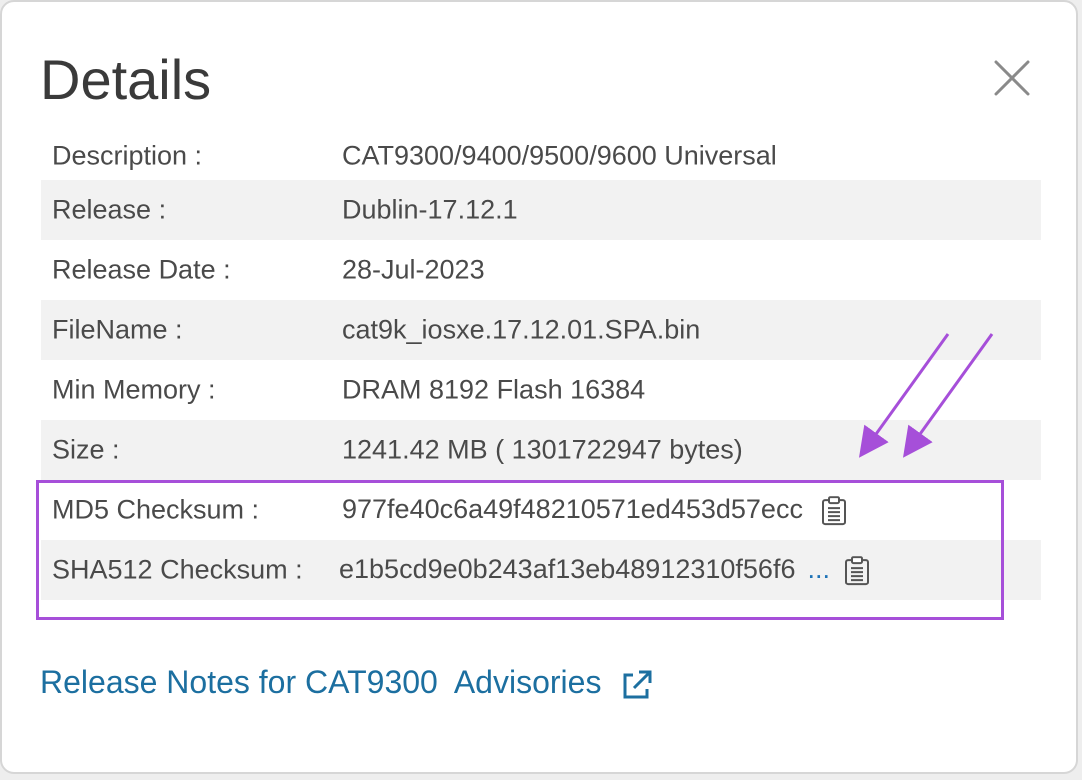 The width and height of the screenshot is (1082, 780). What do you see at coordinates (141, 269) in the screenshot?
I see `row-label: Release Date :` at bounding box center [141, 269].